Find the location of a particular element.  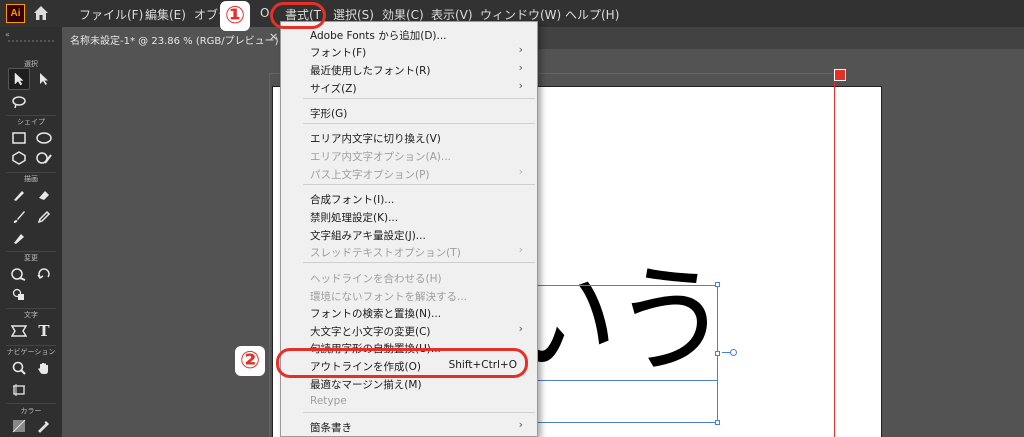

menu-item-size: サイズ(Z) › is located at coordinates (409, 87).